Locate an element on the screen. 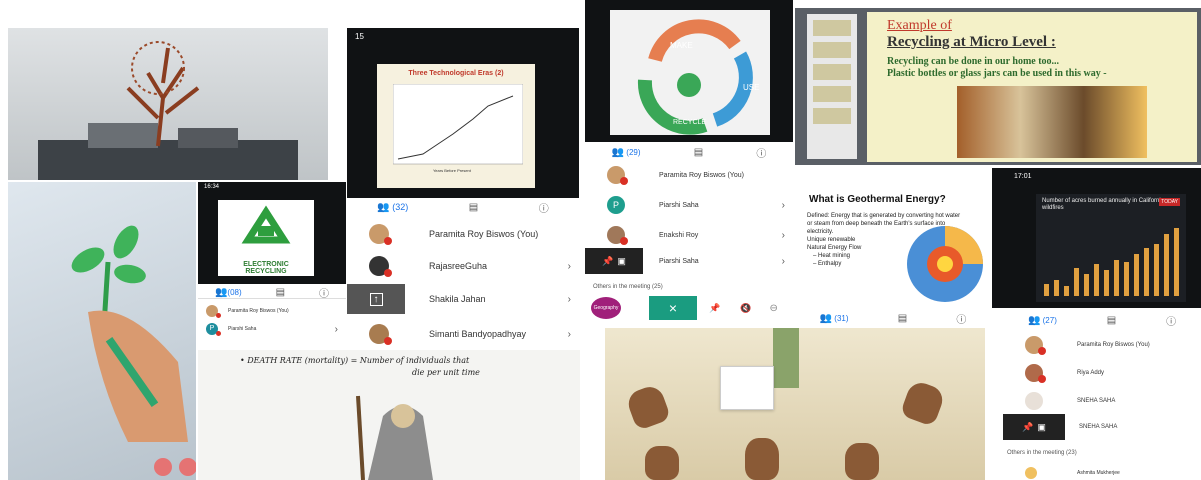 The image size is (1201, 480). plant-drawing is located at coordinates (133, 350).